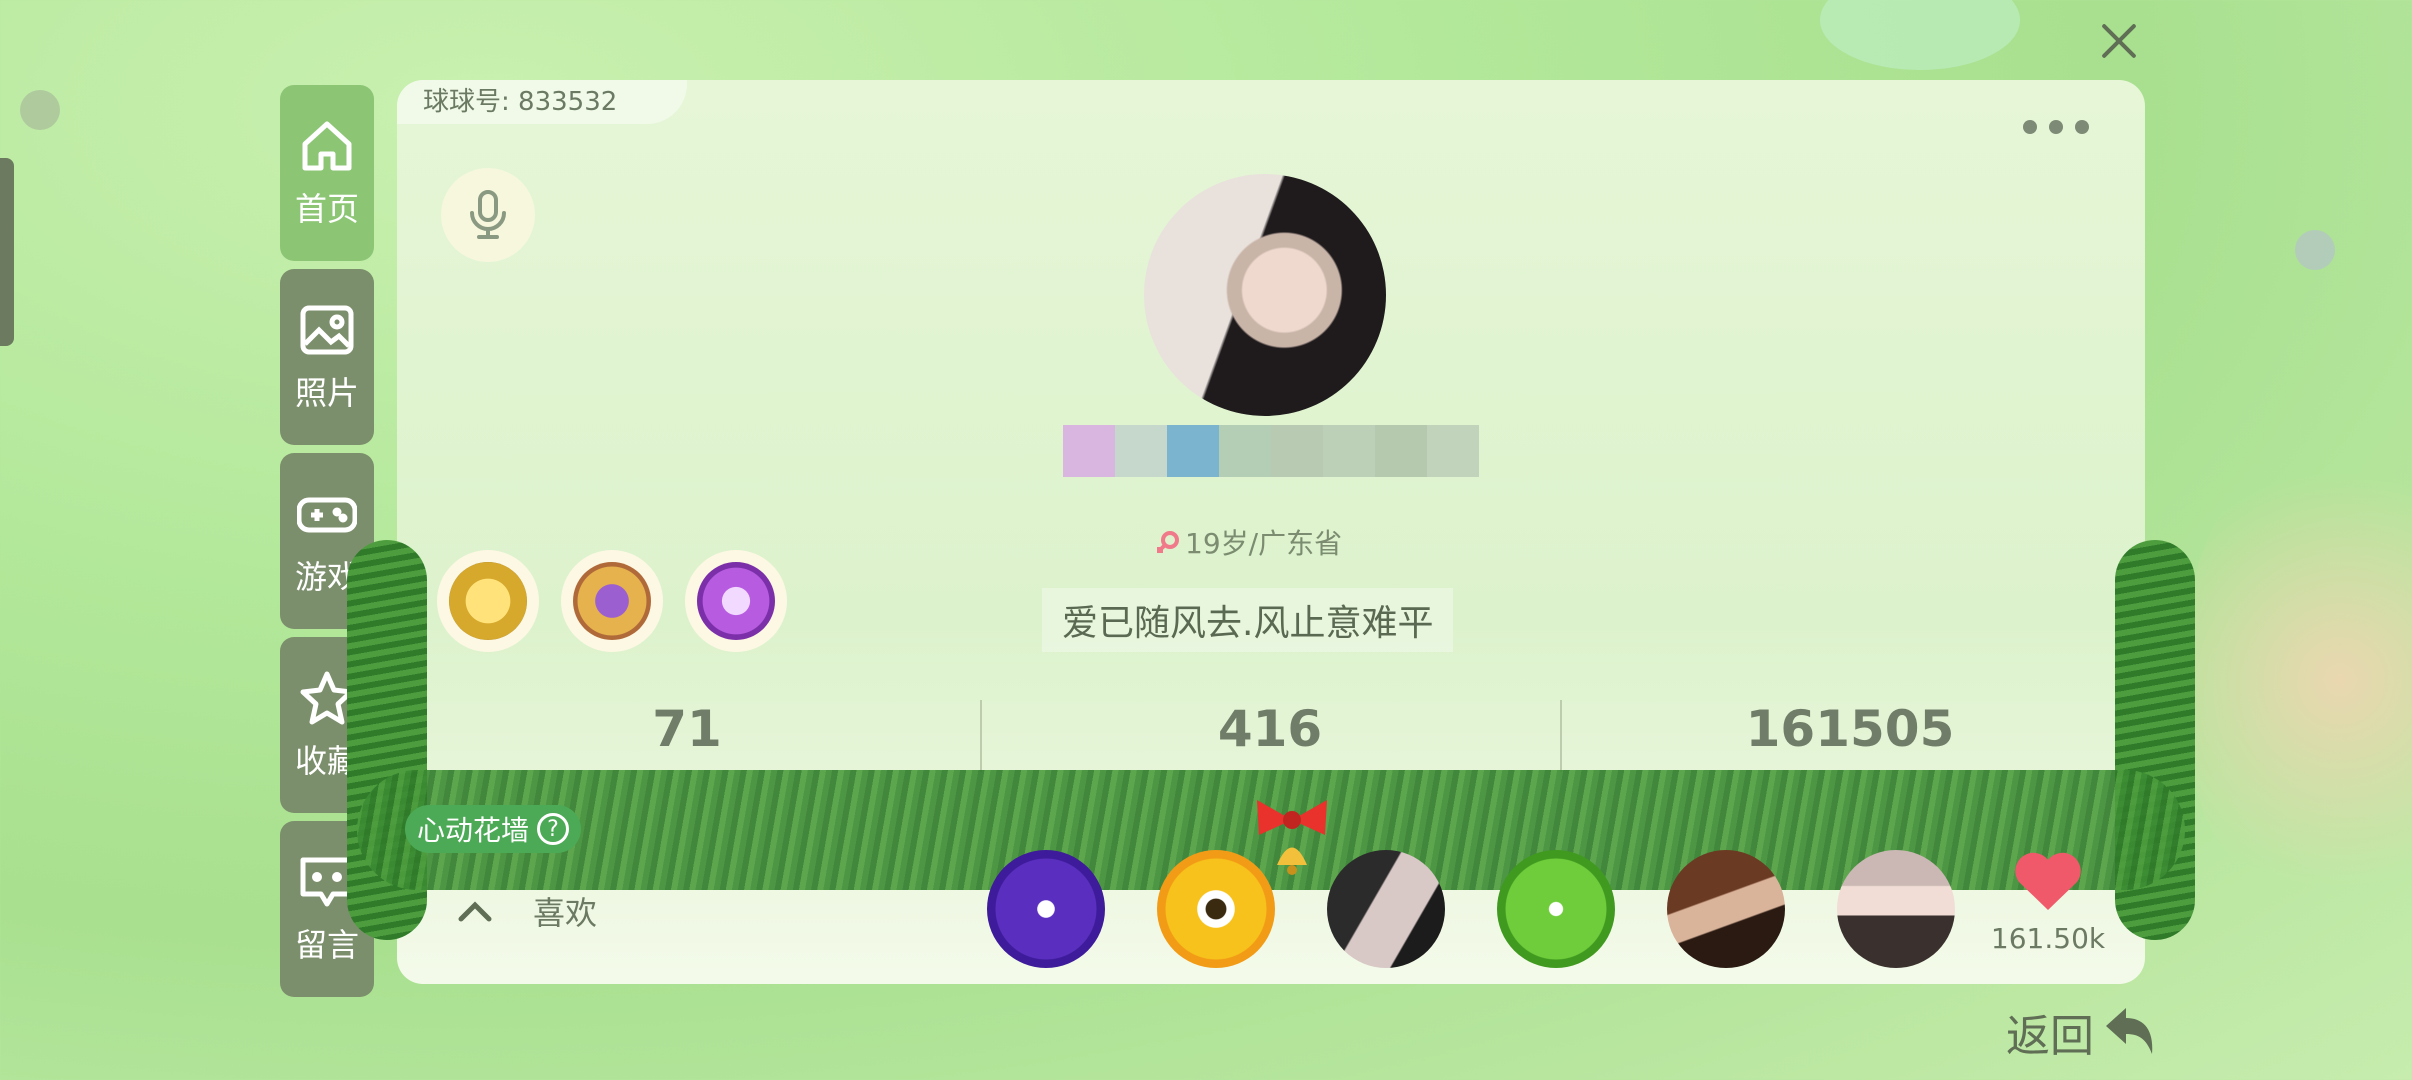 The height and width of the screenshot is (1080, 2412). Describe the element at coordinates (1270, 729) in the screenshot. I see `stat-2: 416` at that location.